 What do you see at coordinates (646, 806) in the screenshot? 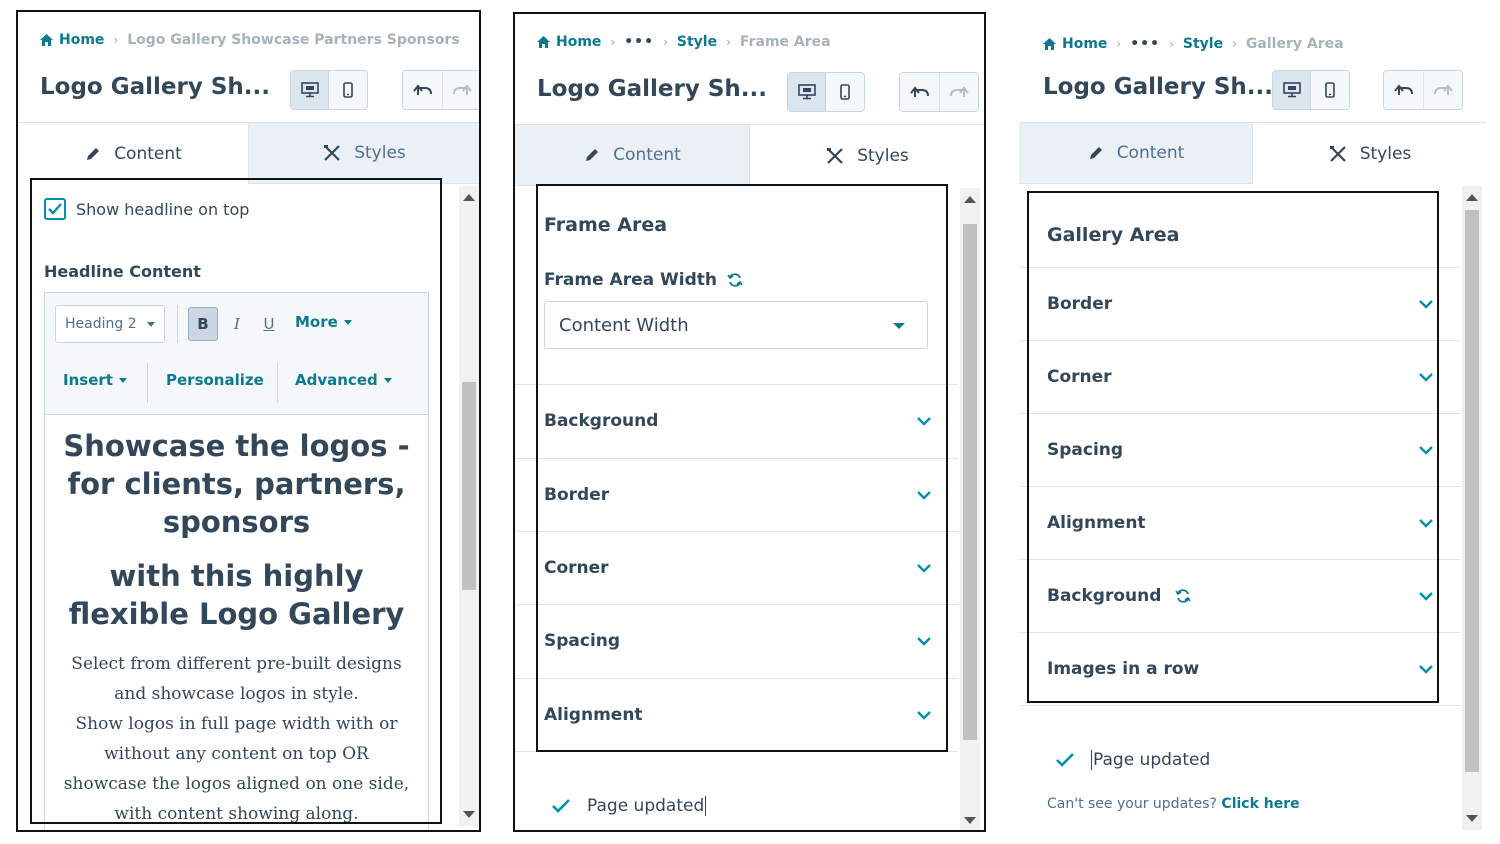
I see `save-status-text: Page updated` at bounding box center [646, 806].